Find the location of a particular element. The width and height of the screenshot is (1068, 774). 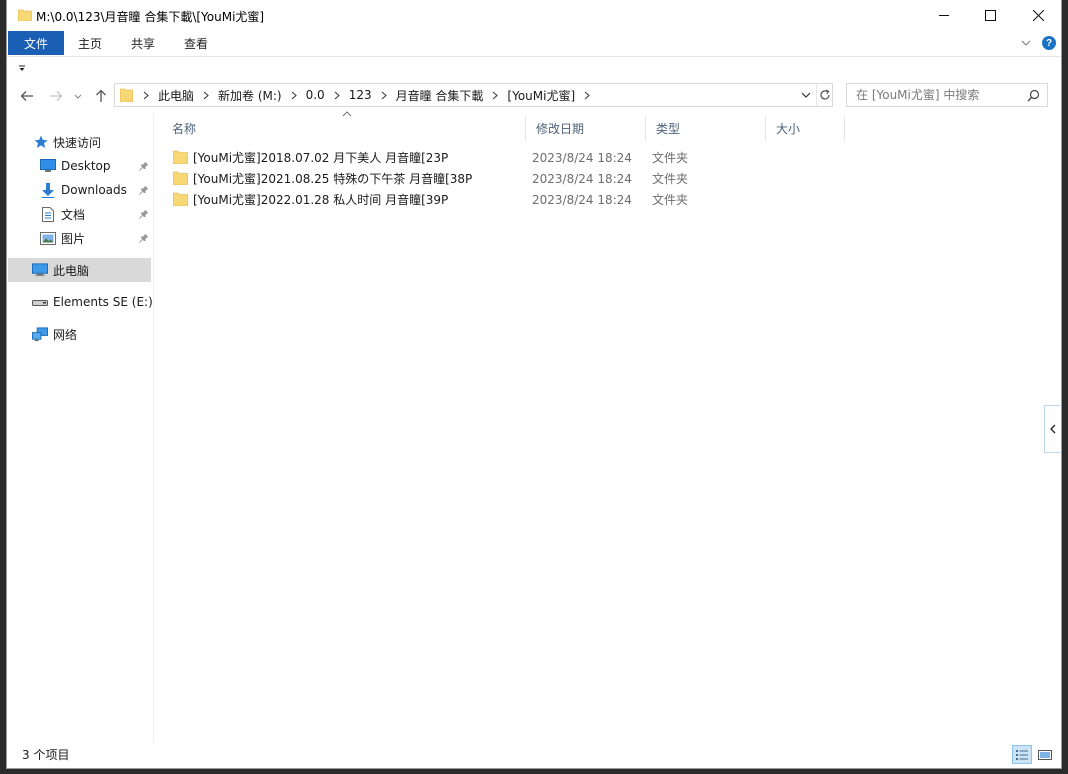

search-input is located at coordinates (936, 95).